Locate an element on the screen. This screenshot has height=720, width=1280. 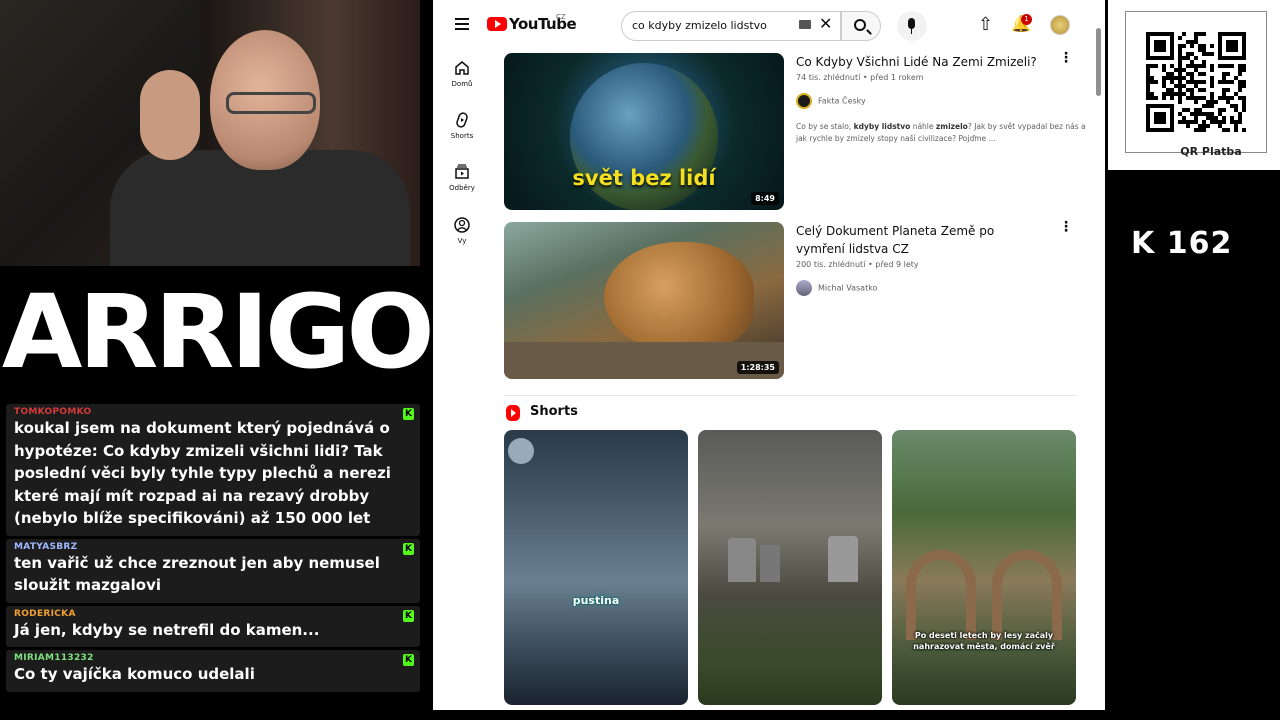
qr-code-icon is located at coordinates (1196, 82).